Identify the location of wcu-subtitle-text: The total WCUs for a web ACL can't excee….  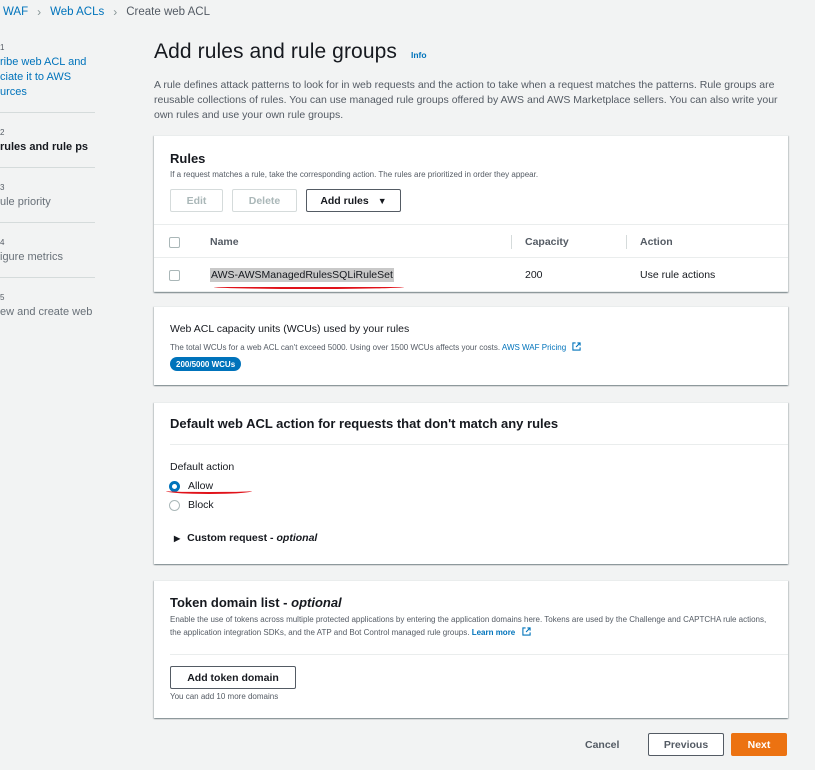
(335, 347).